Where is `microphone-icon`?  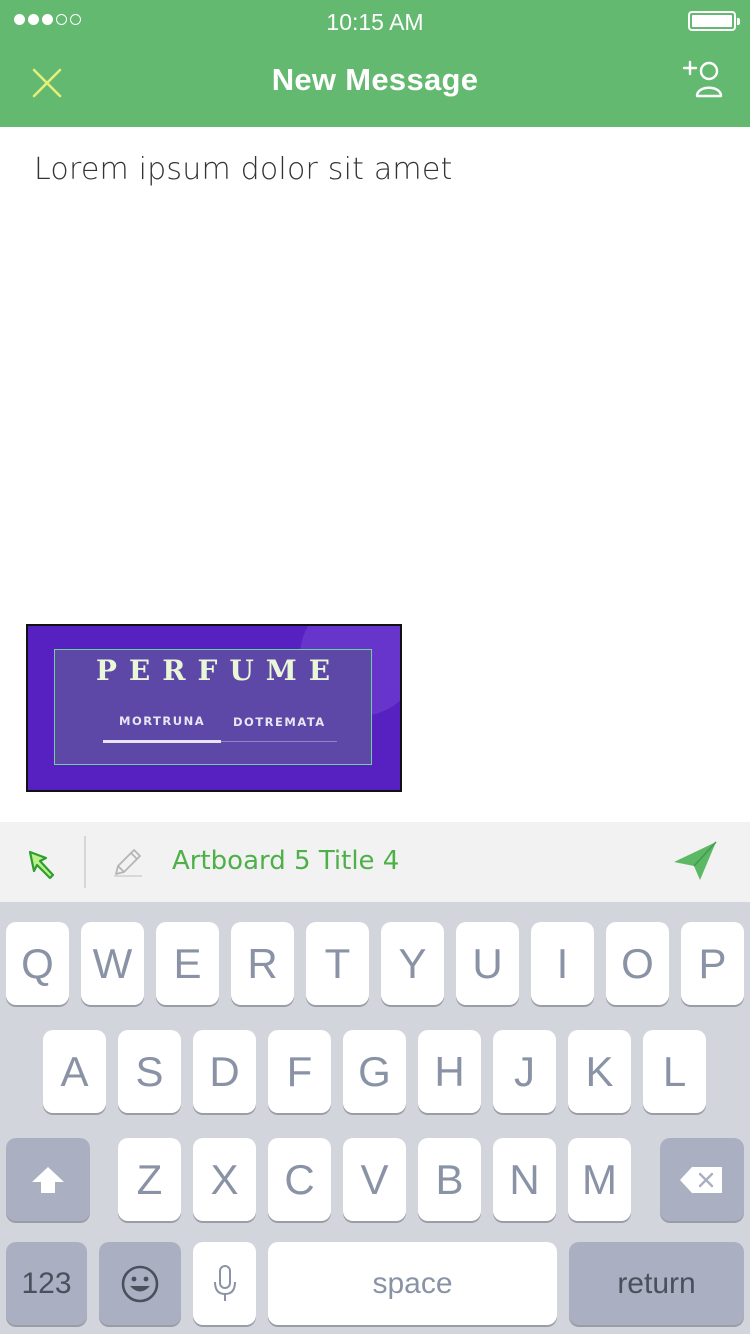
microphone-icon is located at coordinates (224, 1282).